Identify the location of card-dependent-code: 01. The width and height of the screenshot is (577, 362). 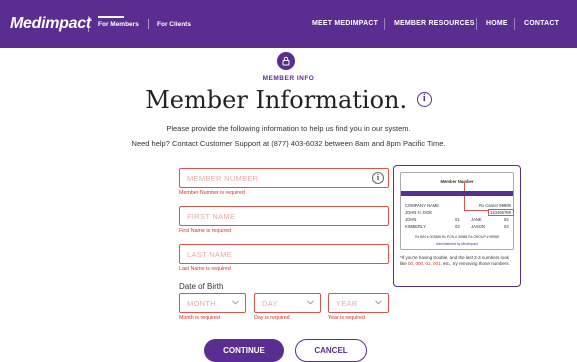
(457, 219).